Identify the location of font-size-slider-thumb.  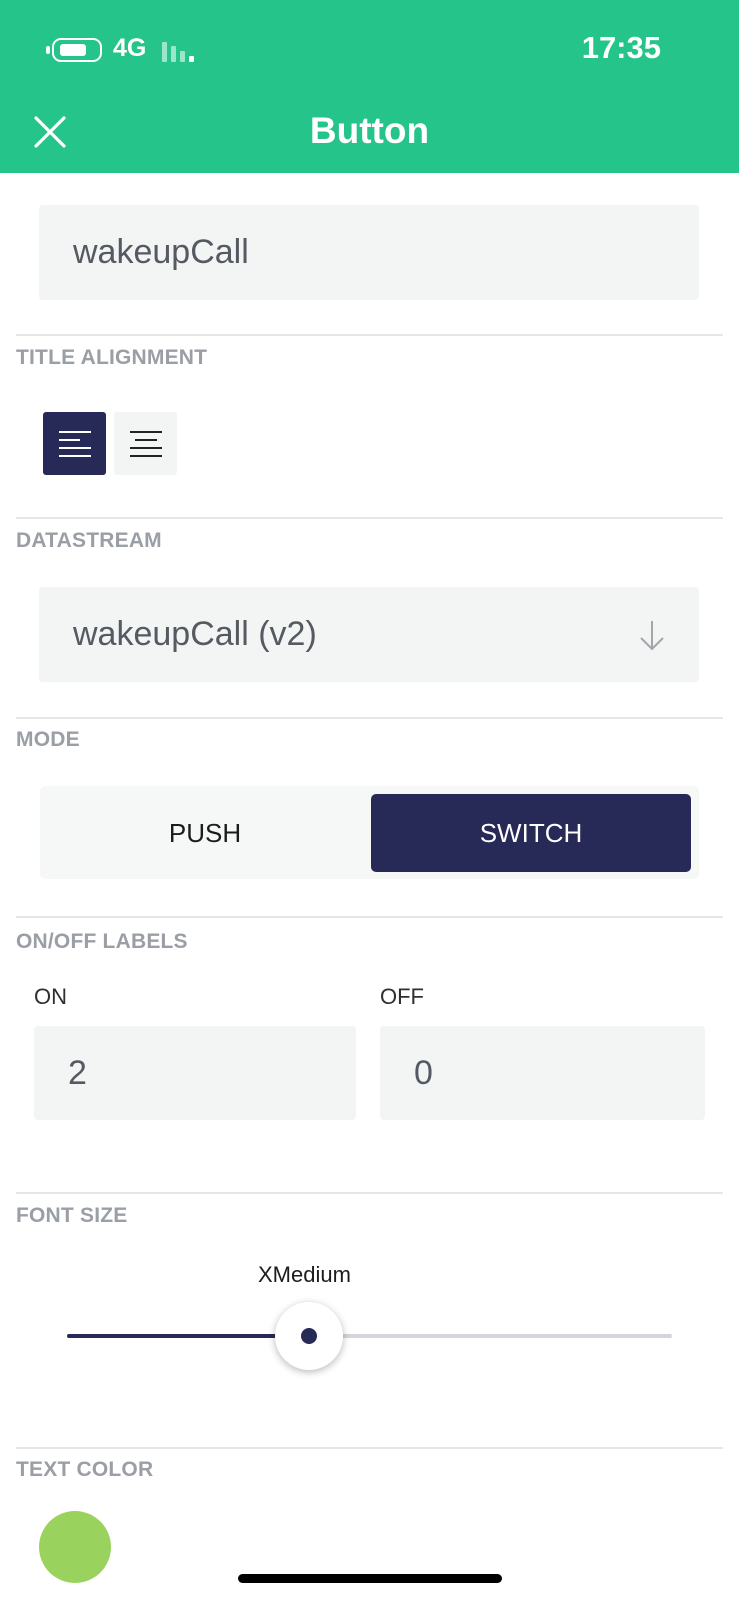
(309, 1336).